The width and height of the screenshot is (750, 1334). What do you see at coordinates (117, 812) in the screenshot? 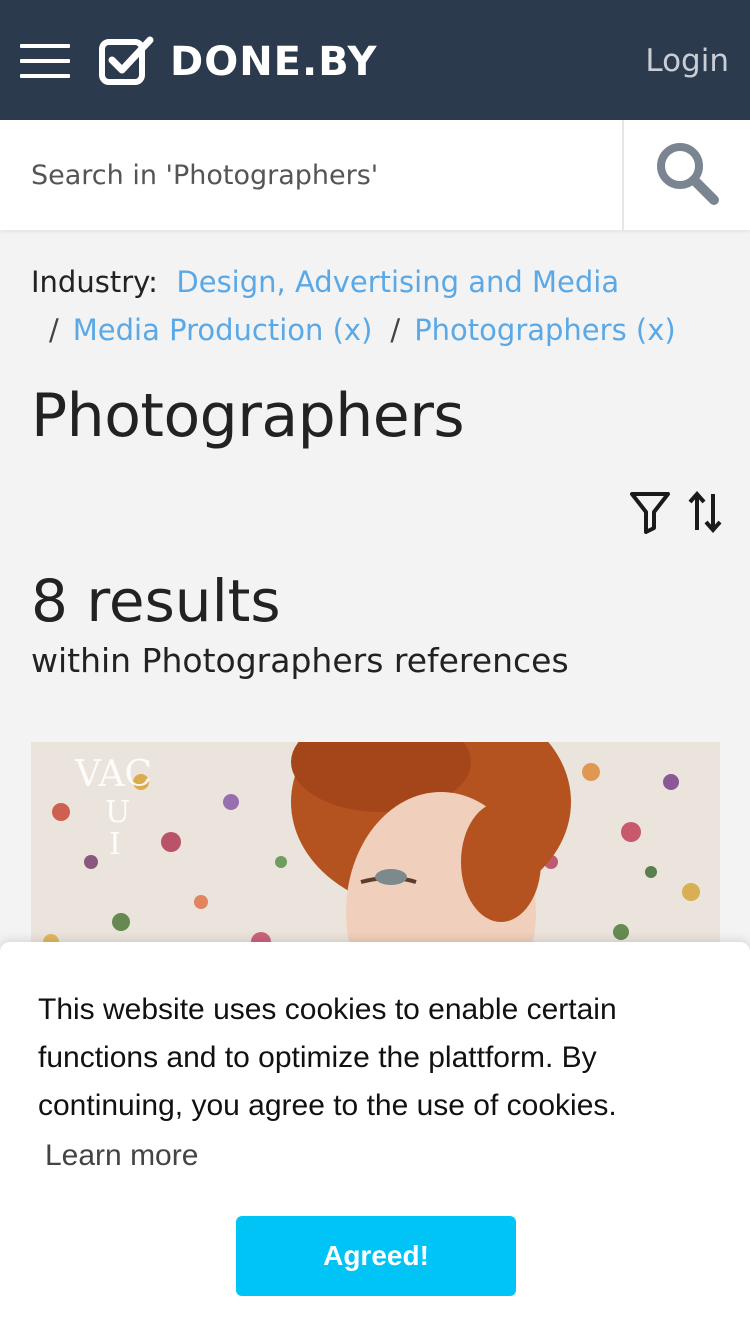
I see `svg-text: U` at bounding box center [117, 812].